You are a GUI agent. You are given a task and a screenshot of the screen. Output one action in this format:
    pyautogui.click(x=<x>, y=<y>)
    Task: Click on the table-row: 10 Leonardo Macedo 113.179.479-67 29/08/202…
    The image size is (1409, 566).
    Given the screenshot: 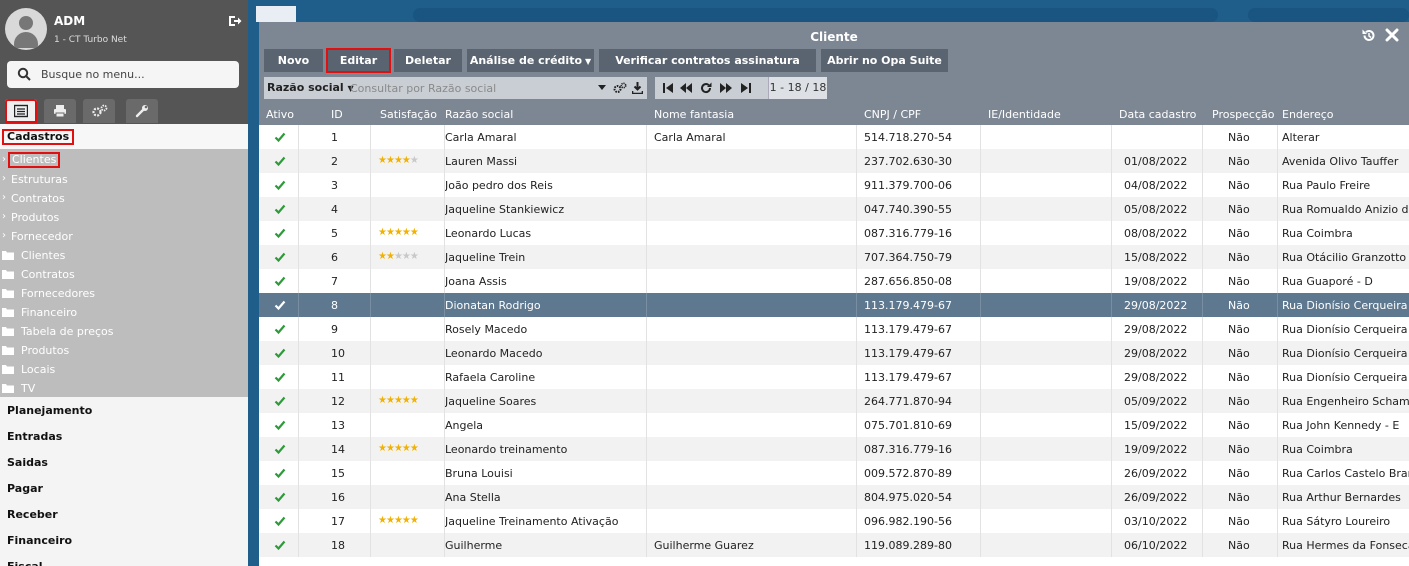 What is the action you would take?
    pyautogui.click(x=834, y=353)
    